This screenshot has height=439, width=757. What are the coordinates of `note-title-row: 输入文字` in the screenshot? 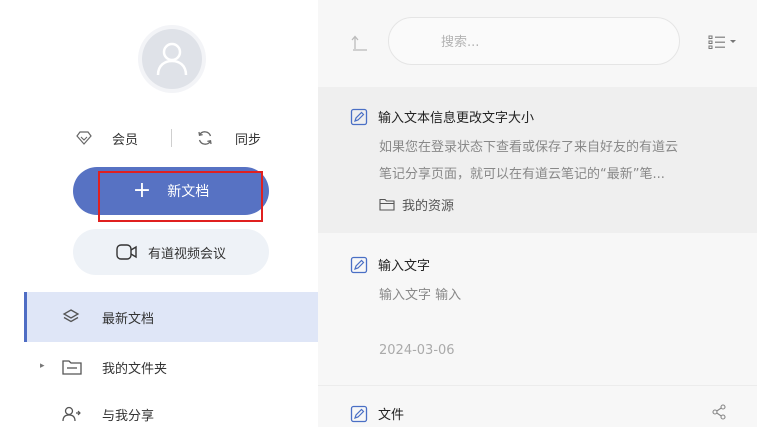 It's located at (390, 264).